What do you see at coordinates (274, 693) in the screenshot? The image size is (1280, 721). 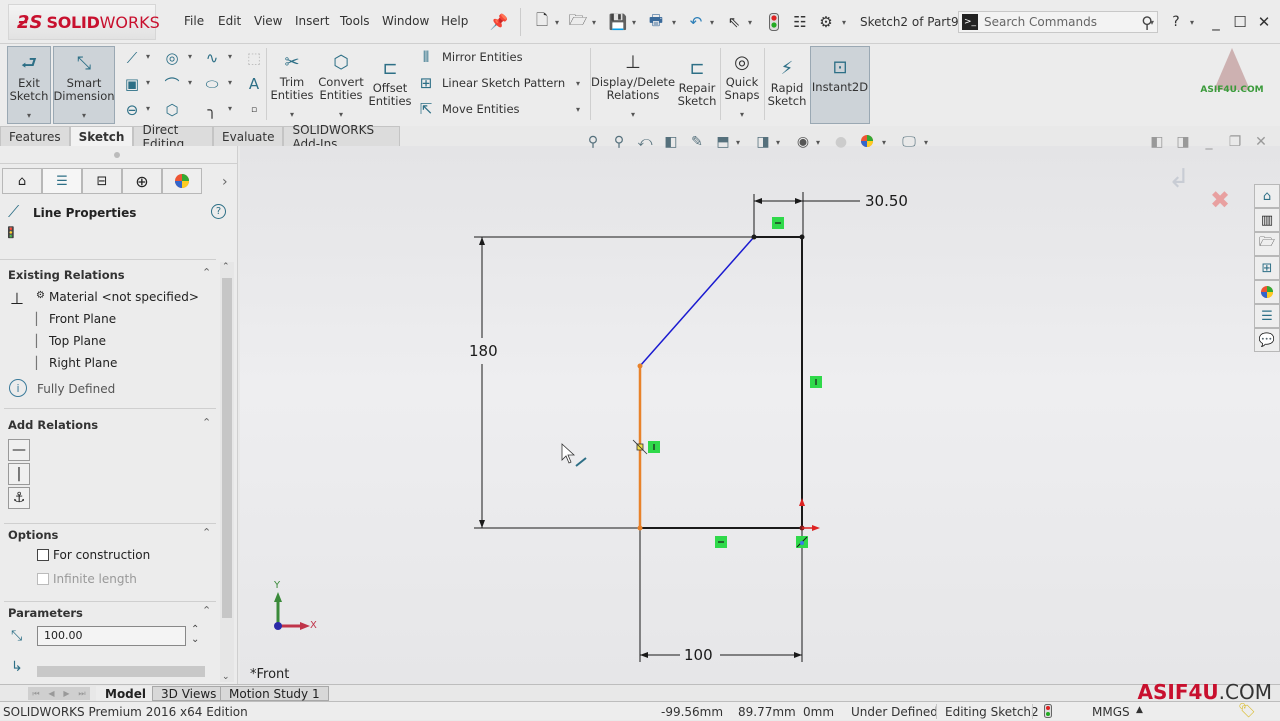 I see `tab-motion-study-1: Motion Study 1` at bounding box center [274, 693].